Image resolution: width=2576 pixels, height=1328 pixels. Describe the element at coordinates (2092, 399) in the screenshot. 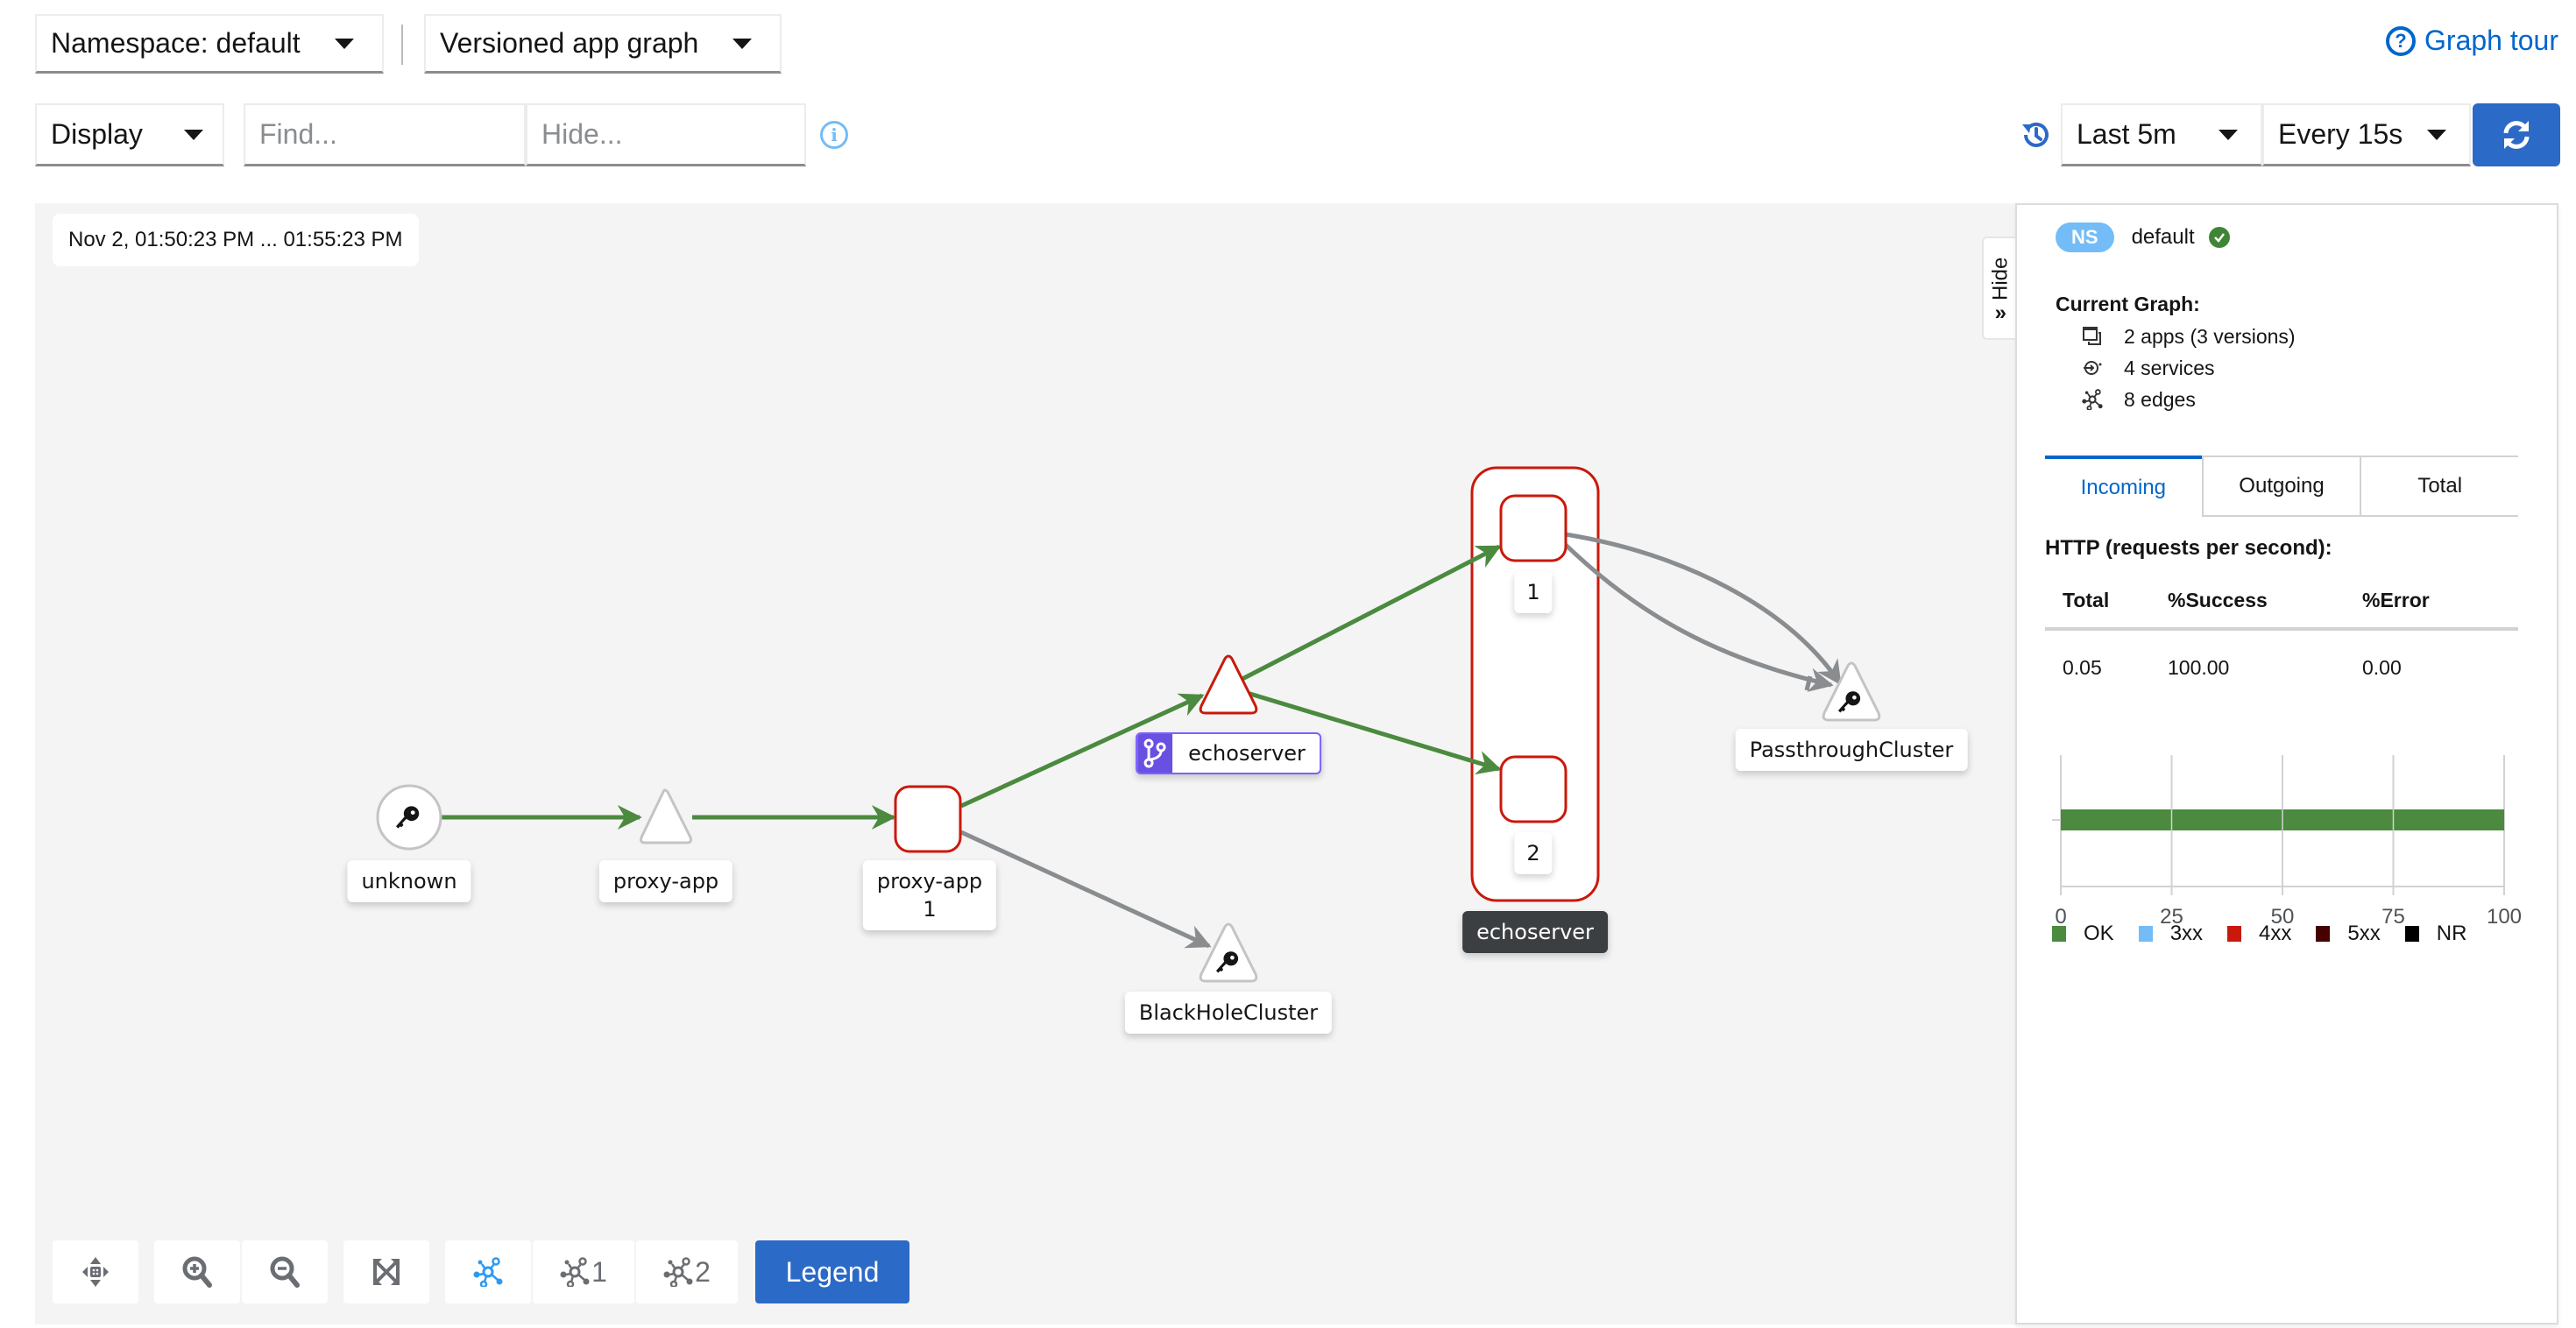

I see `topology-icon` at that location.